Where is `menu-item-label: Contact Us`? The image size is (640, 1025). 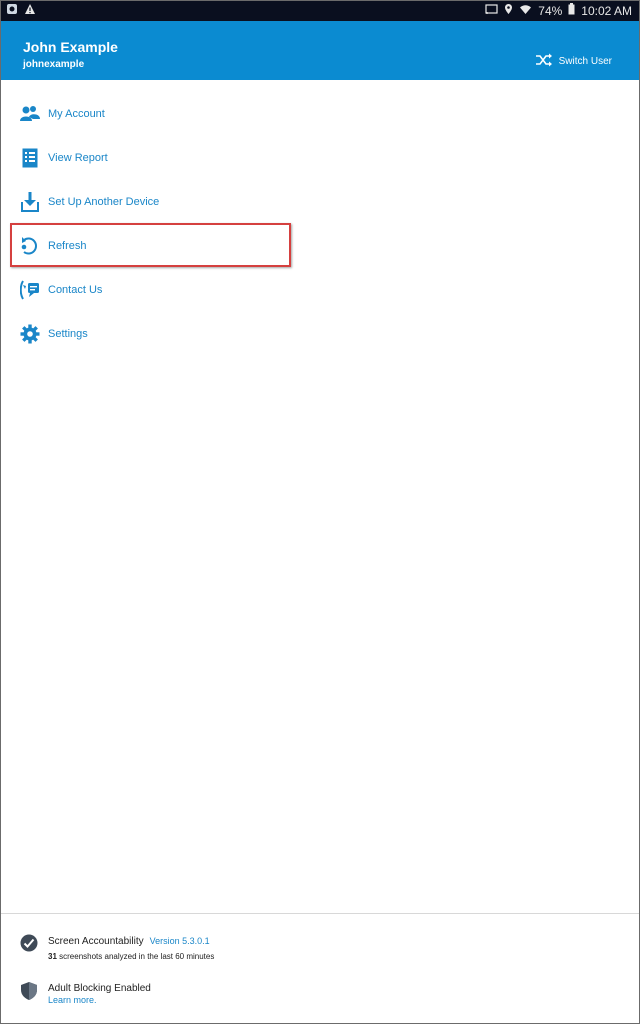 menu-item-label: Contact Us is located at coordinates (75, 290).